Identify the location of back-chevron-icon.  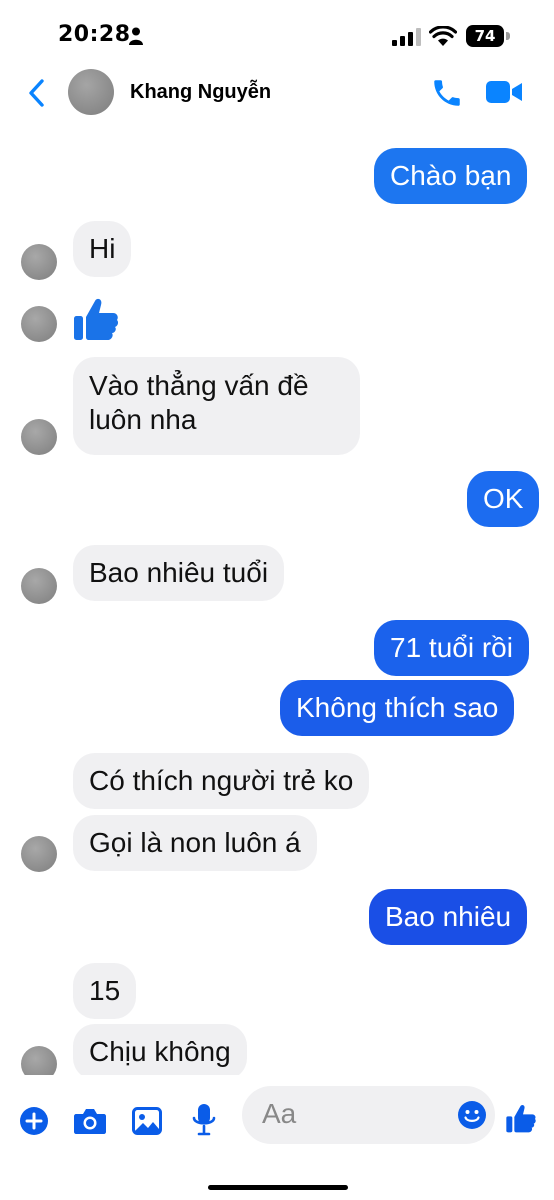
(38, 93).